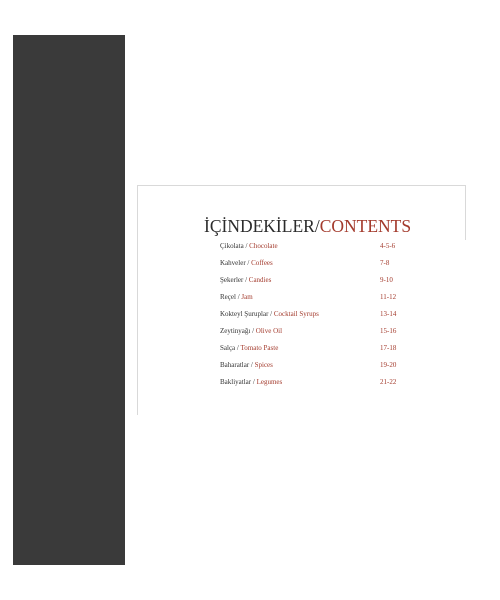 This screenshot has width=500, height=600. I want to click on toc-entry-pages: 17-18, so click(388, 348).